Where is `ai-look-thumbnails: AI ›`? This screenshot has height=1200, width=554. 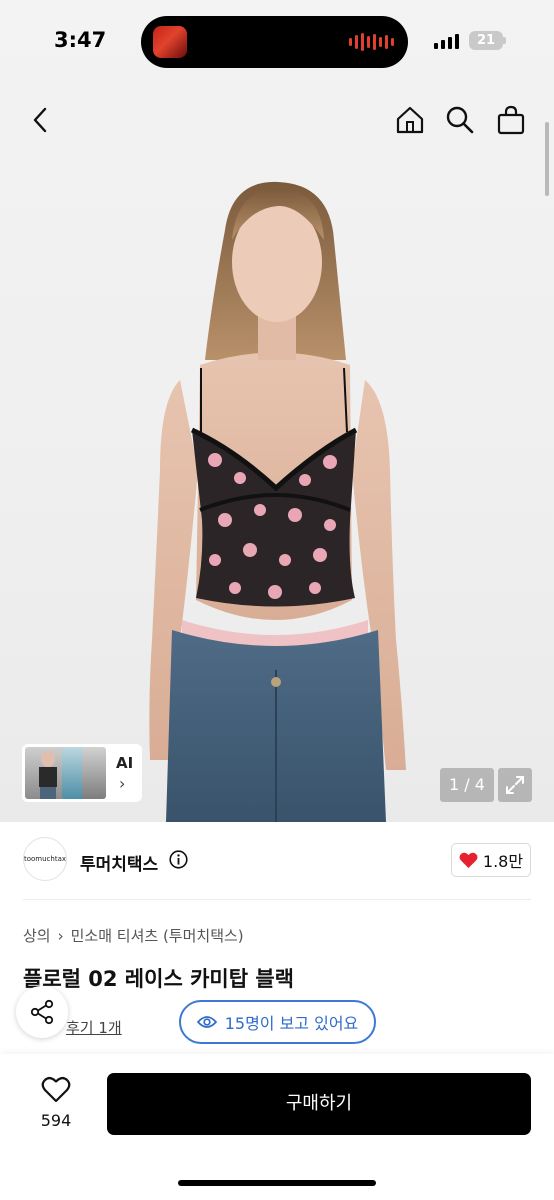
ai-look-thumbnails: AI › is located at coordinates (82, 773).